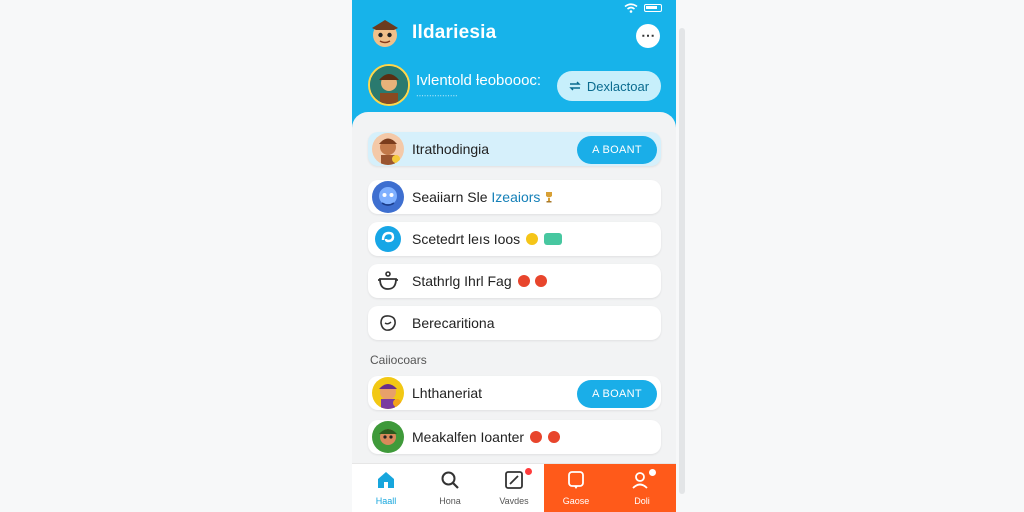  What do you see at coordinates (532, 239) in the screenshot?
I see `smiley-badge-icon` at bounding box center [532, 239].